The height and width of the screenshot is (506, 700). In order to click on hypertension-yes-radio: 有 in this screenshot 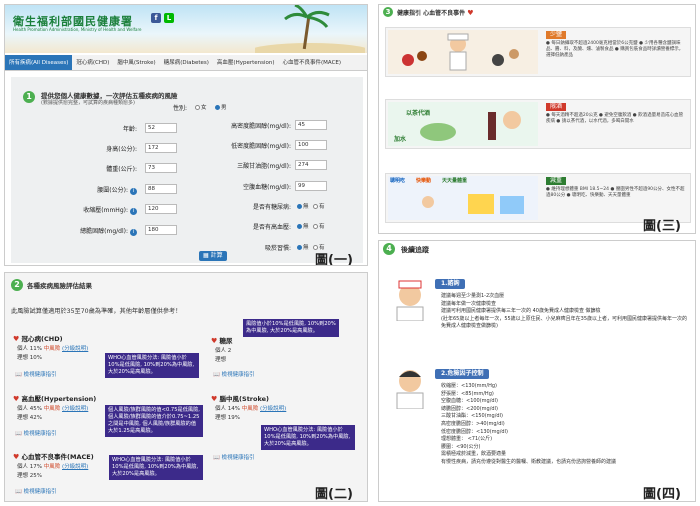, I will do `click(319, 226)`.